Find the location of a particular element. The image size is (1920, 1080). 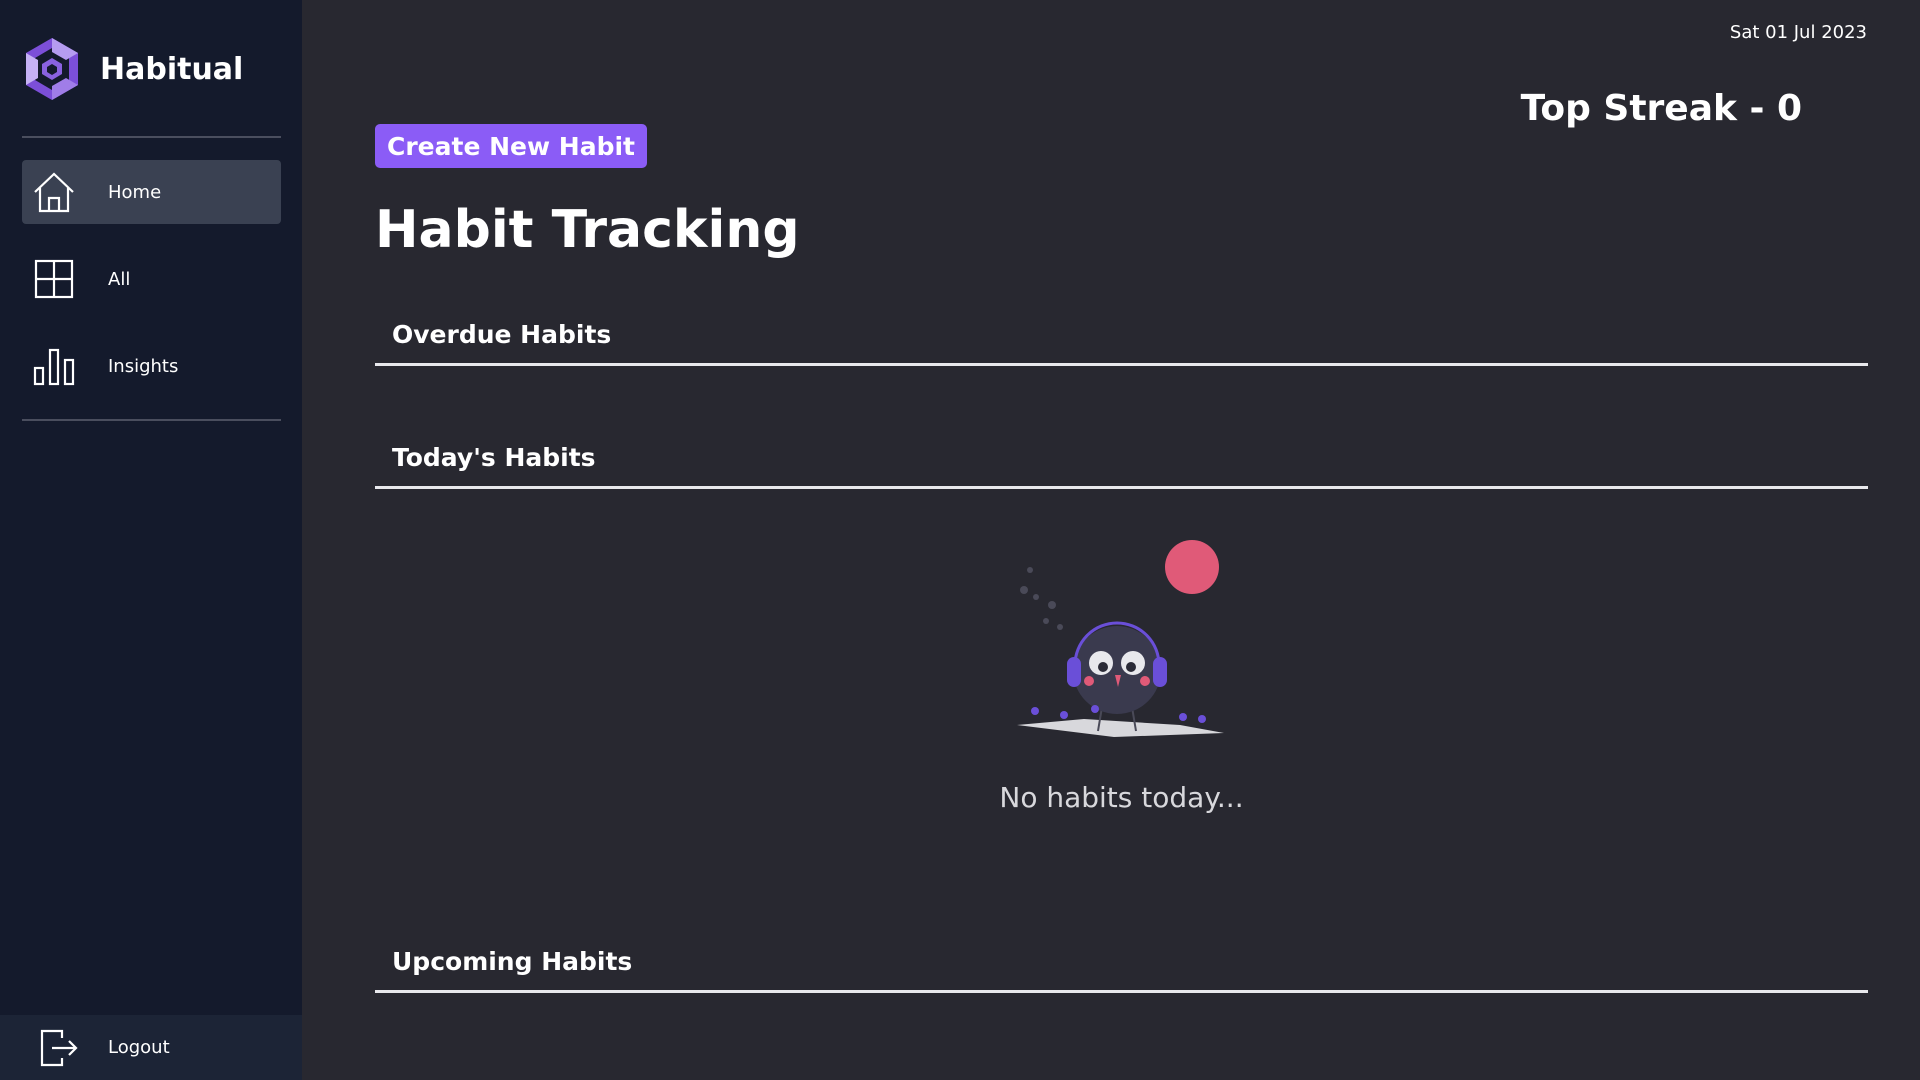

app-name: Habitual is located at coordinates (172, 69).